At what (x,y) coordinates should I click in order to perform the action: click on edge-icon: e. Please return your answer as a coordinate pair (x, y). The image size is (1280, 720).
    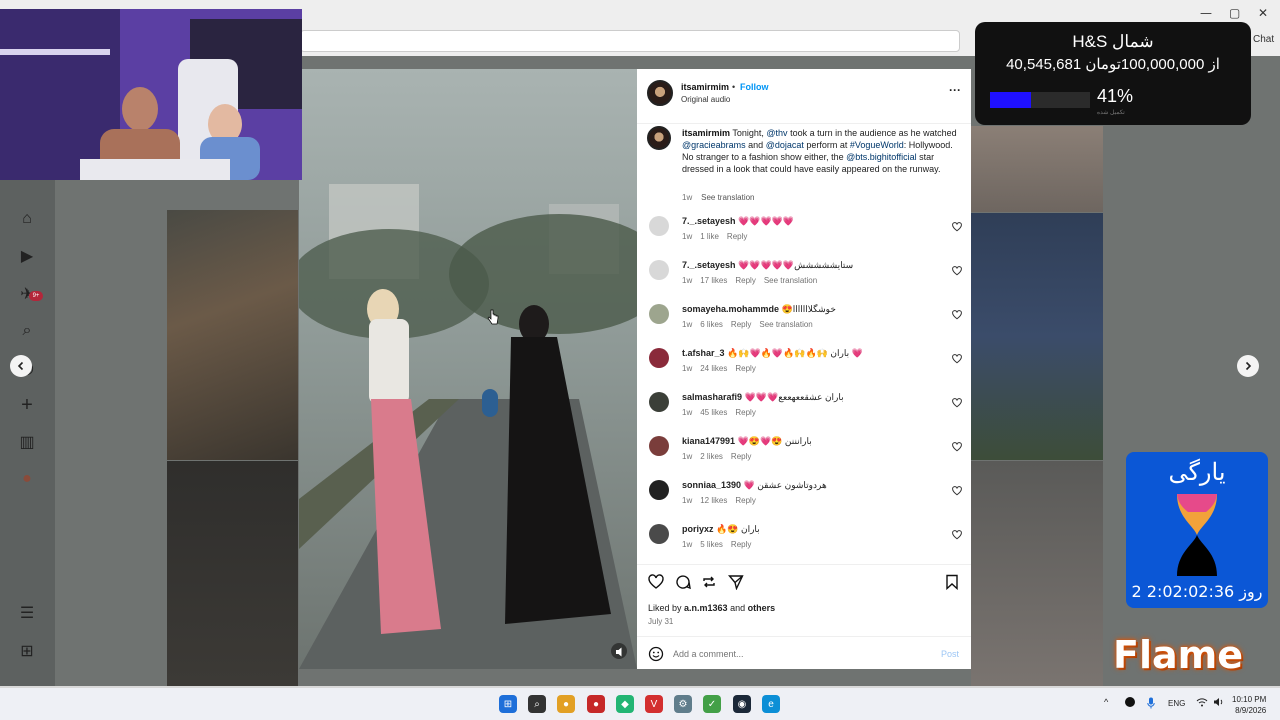
    Looking at the image, I should click on (771, 704).